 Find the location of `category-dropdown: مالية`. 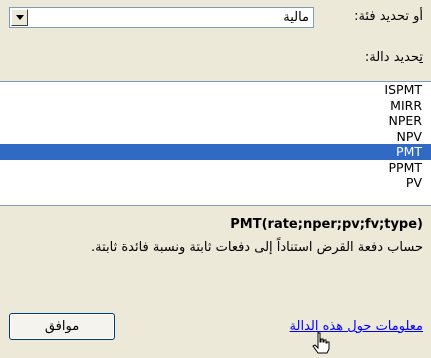

category-dropdown: مالية is located at coordinates (161, 17).